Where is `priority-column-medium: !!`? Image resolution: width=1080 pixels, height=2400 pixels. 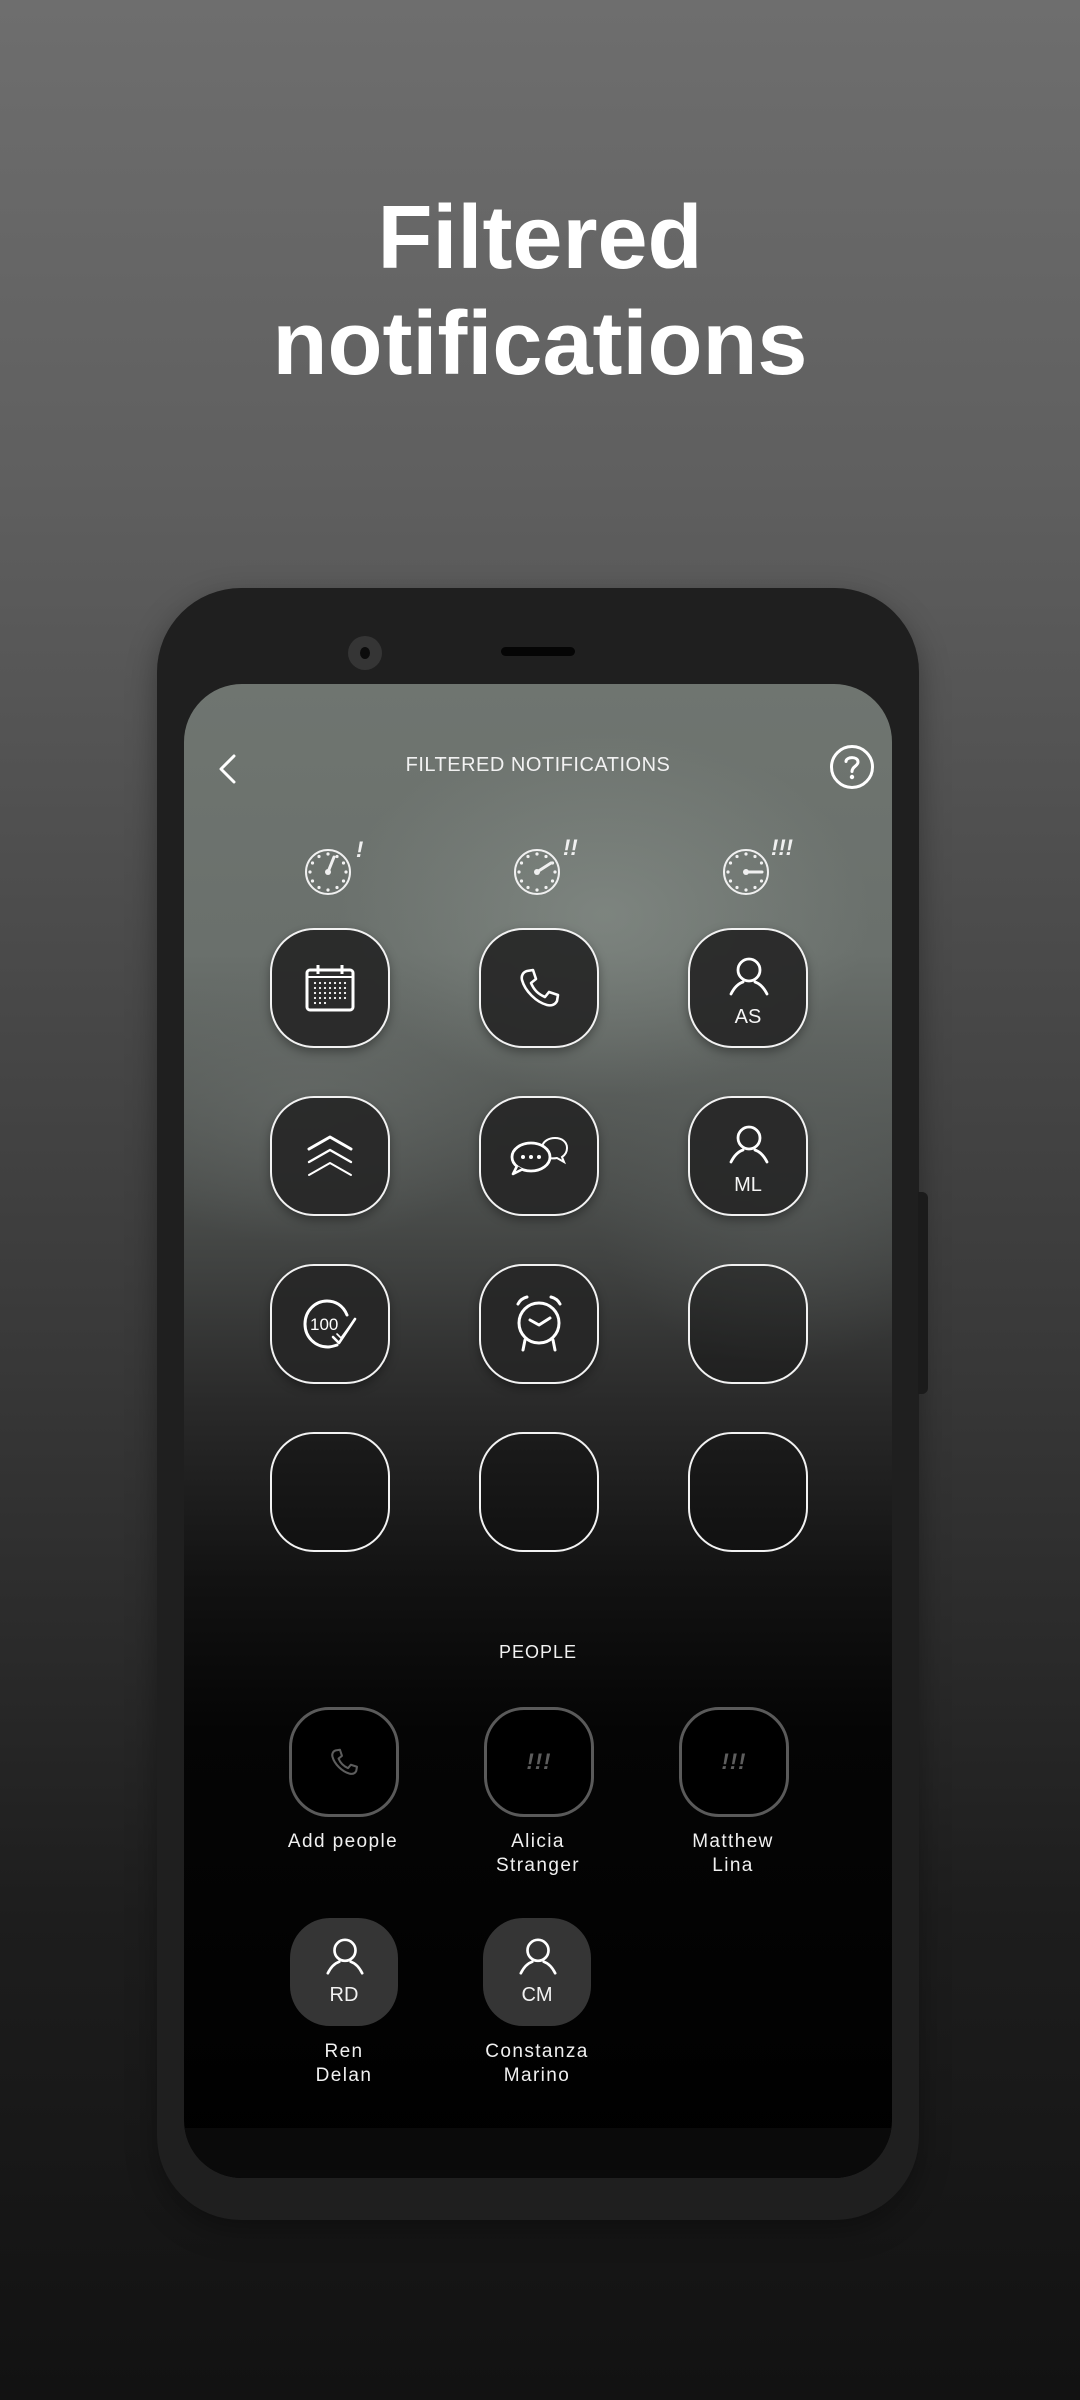
priority-column-medium: !! is located at coordinates (546, 866).